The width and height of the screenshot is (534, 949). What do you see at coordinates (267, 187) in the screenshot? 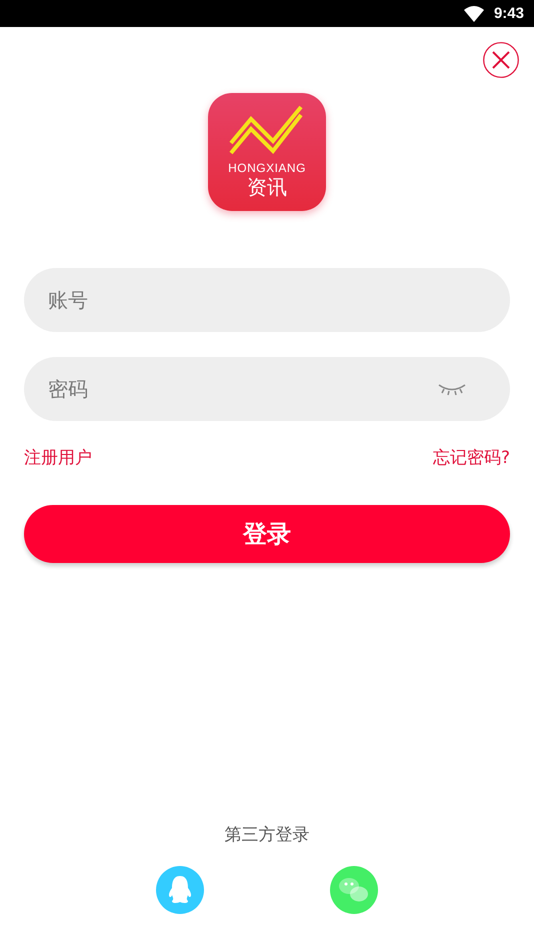
I see `logo-chinese: 资讯` at bounding box center [267, 187].